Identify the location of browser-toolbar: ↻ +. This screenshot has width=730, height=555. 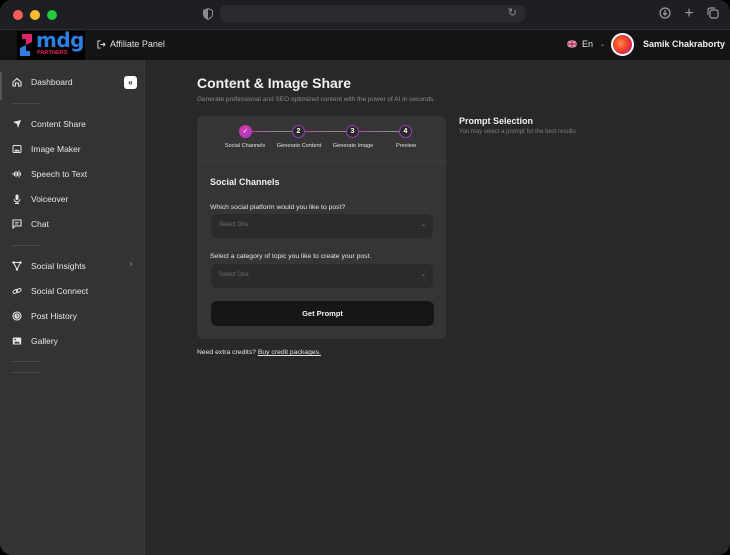
(365, 15).